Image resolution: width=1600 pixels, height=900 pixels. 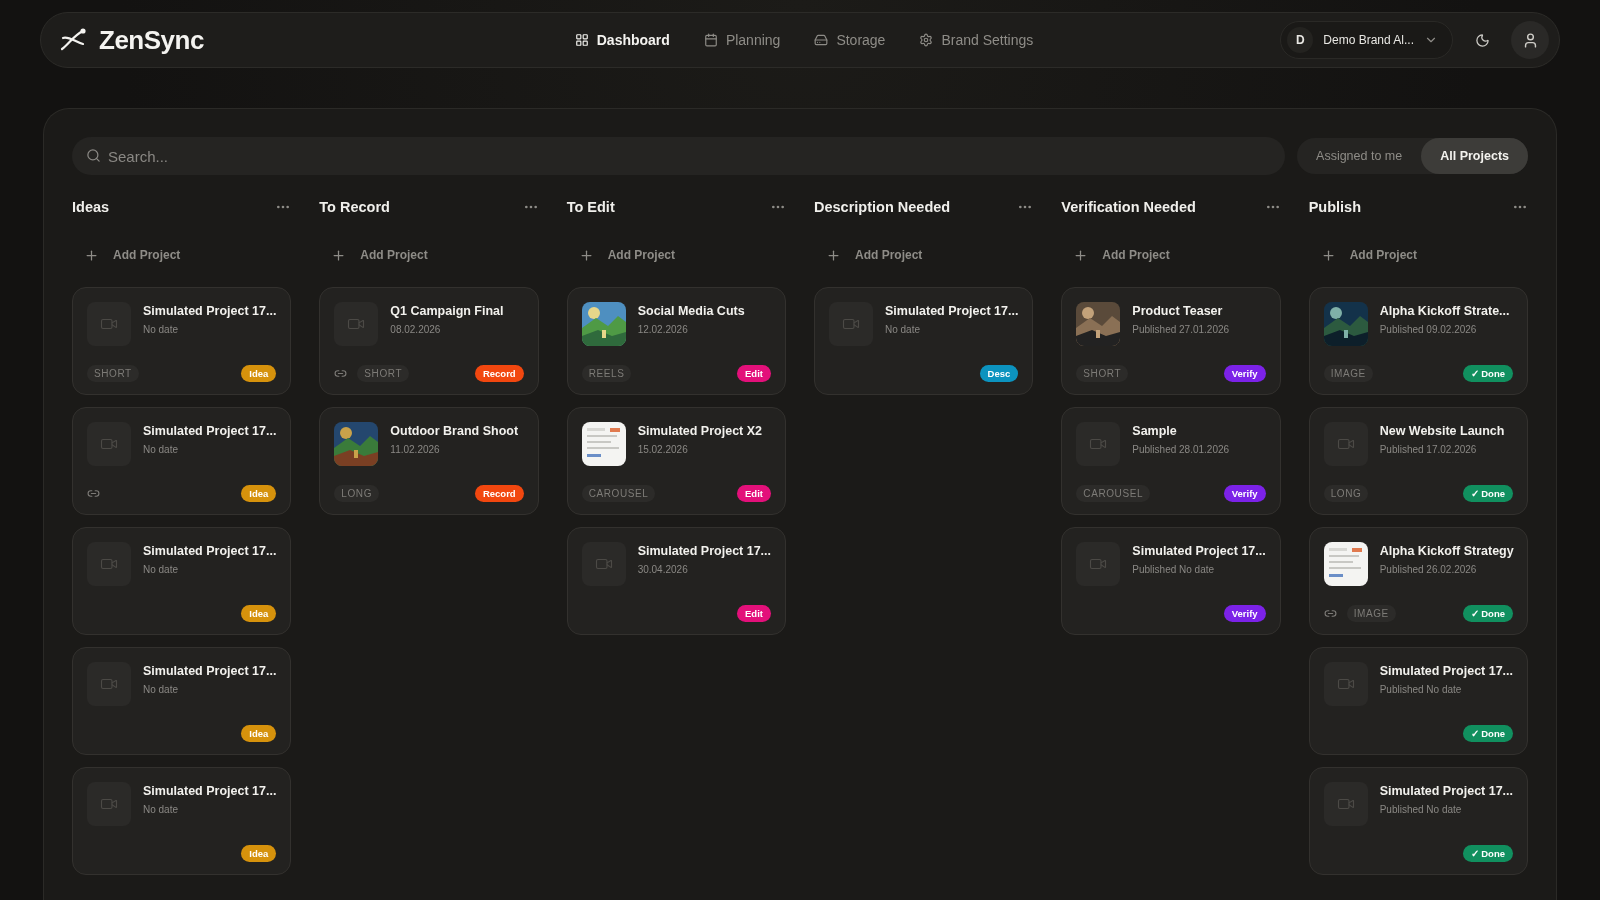 What do you see at coordinates (676, 341) in the screenshot?
I see `project-card: Social Media Cuts 12.02.2026 REELS Edit` at bounding box center [676, 341].